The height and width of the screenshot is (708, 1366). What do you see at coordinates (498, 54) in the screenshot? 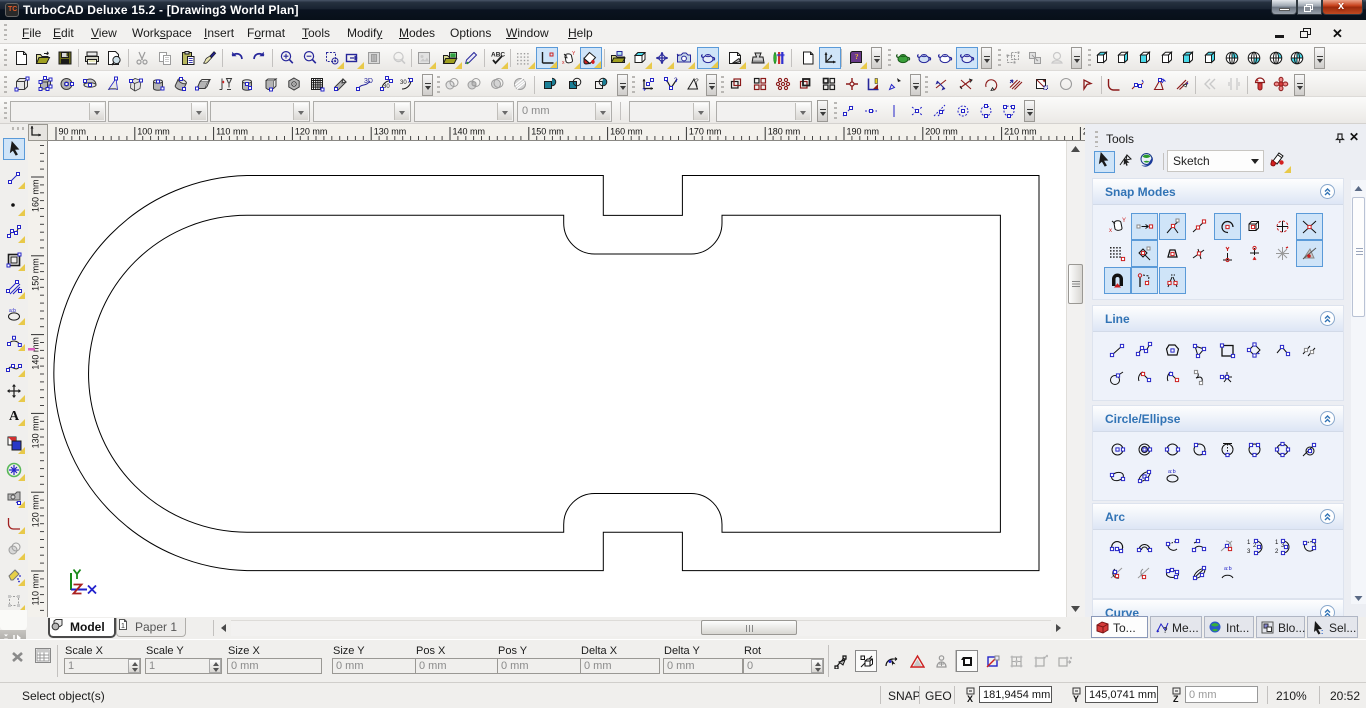
I see `svg-text: ABC` at bounding box center [498, 54].